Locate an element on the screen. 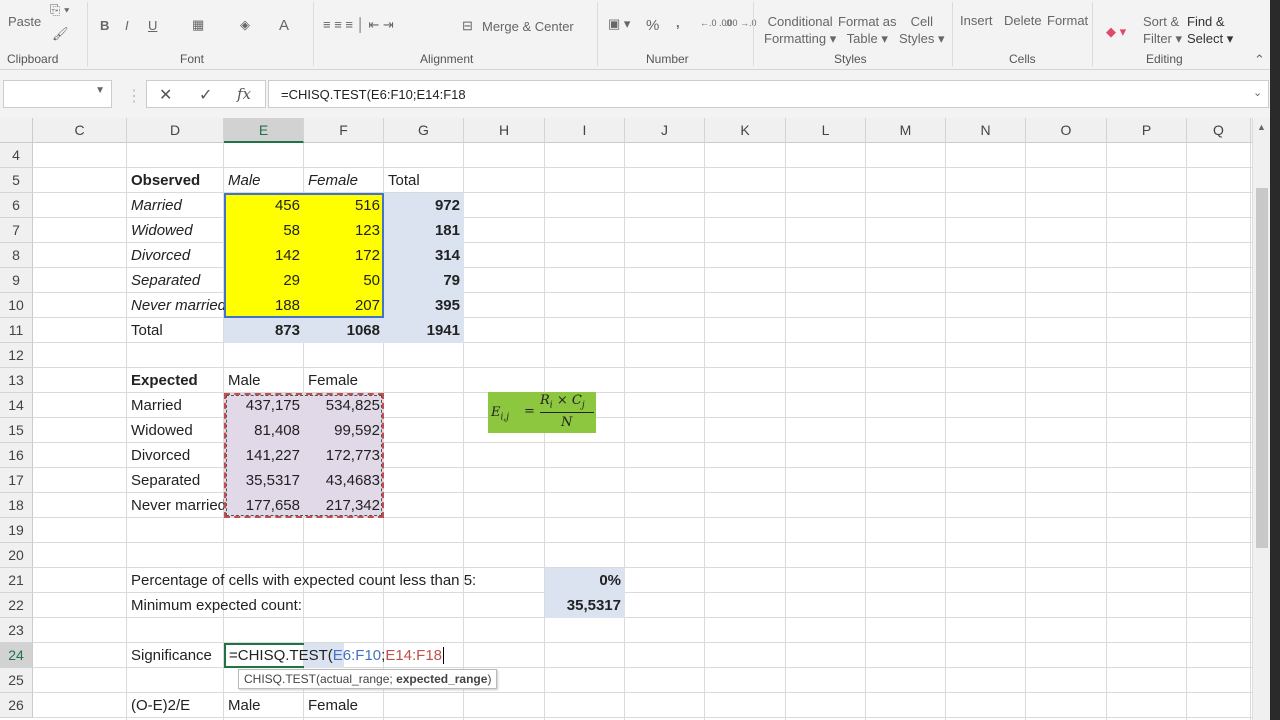 This screenshot has height=720, width=1280. merge-icon: ⊟ is located at coordinates (467, 26).